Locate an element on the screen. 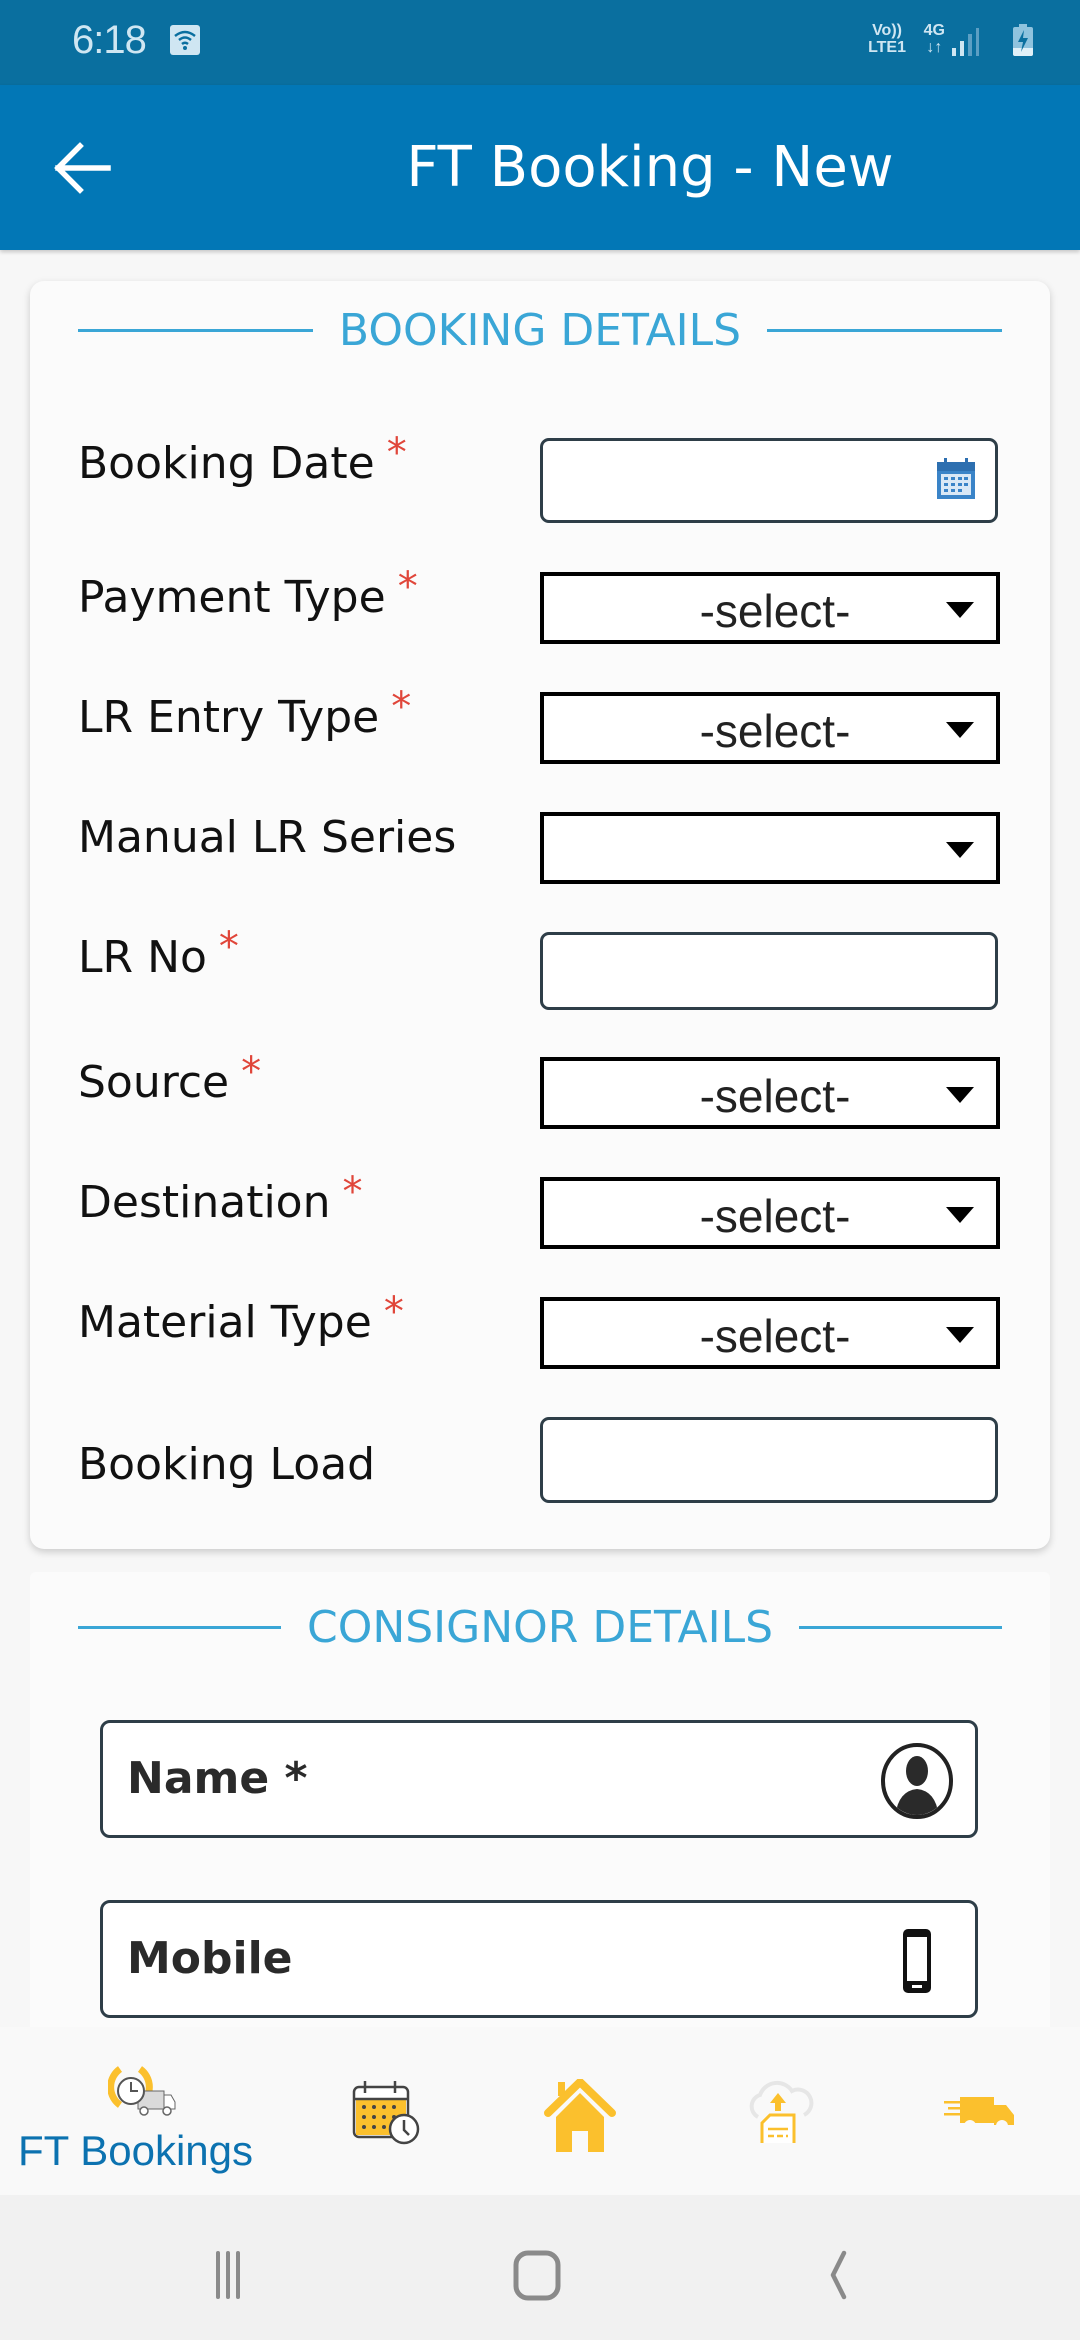  name-placeholder: Name * is located at coordinates (217, 1778).